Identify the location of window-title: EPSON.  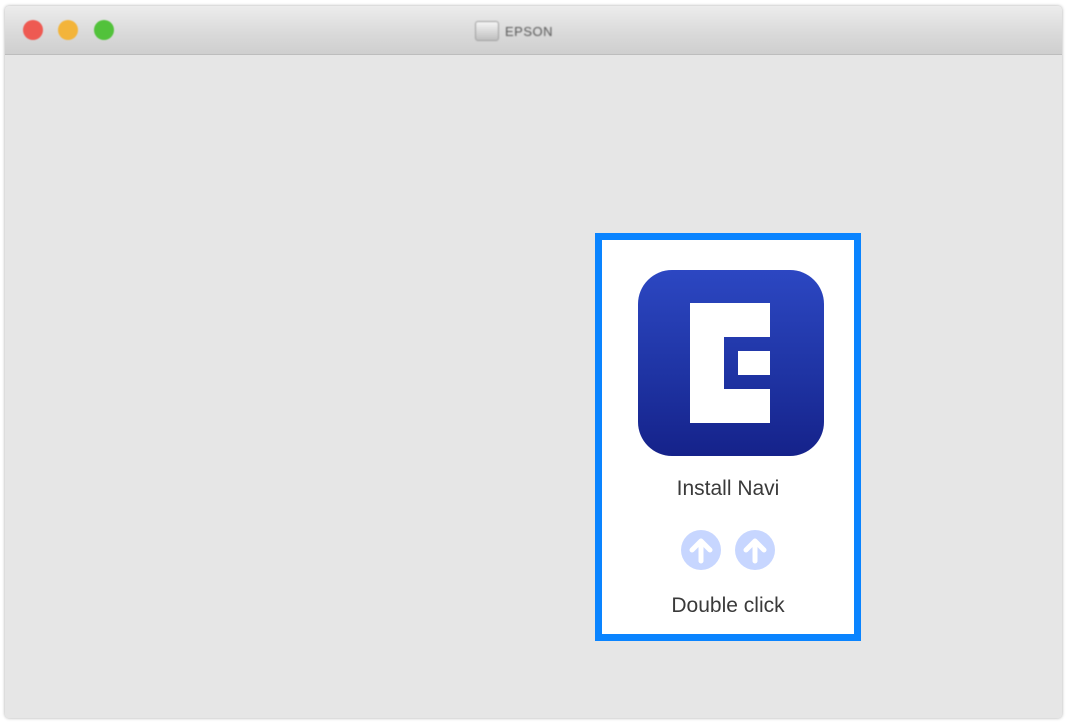
(514, 31).